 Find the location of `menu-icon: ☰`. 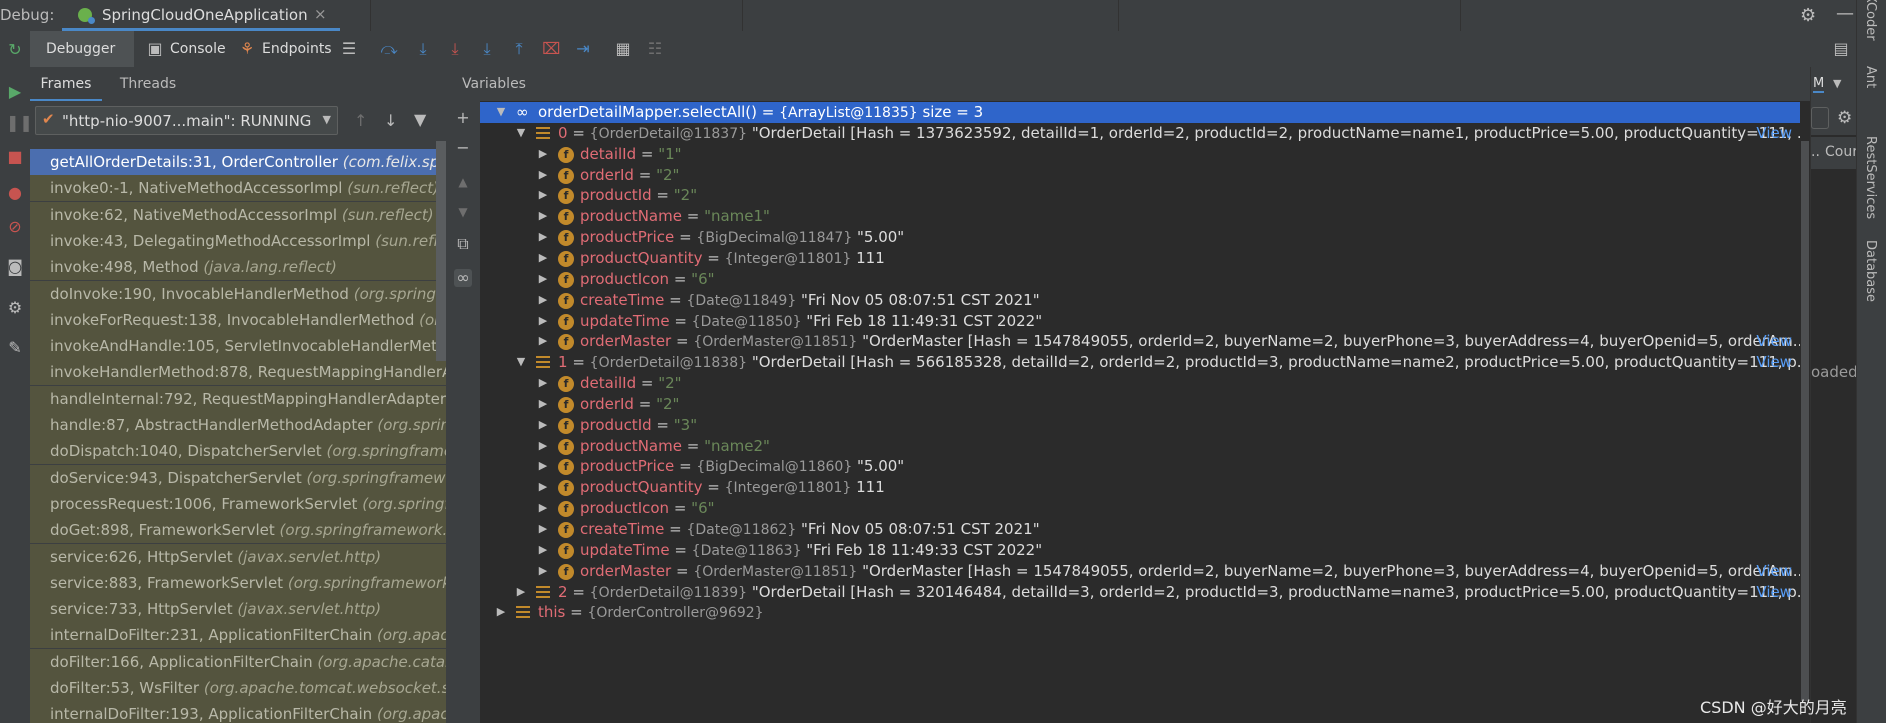

menu-icon: ☰ is located at coordinates (349, 49).